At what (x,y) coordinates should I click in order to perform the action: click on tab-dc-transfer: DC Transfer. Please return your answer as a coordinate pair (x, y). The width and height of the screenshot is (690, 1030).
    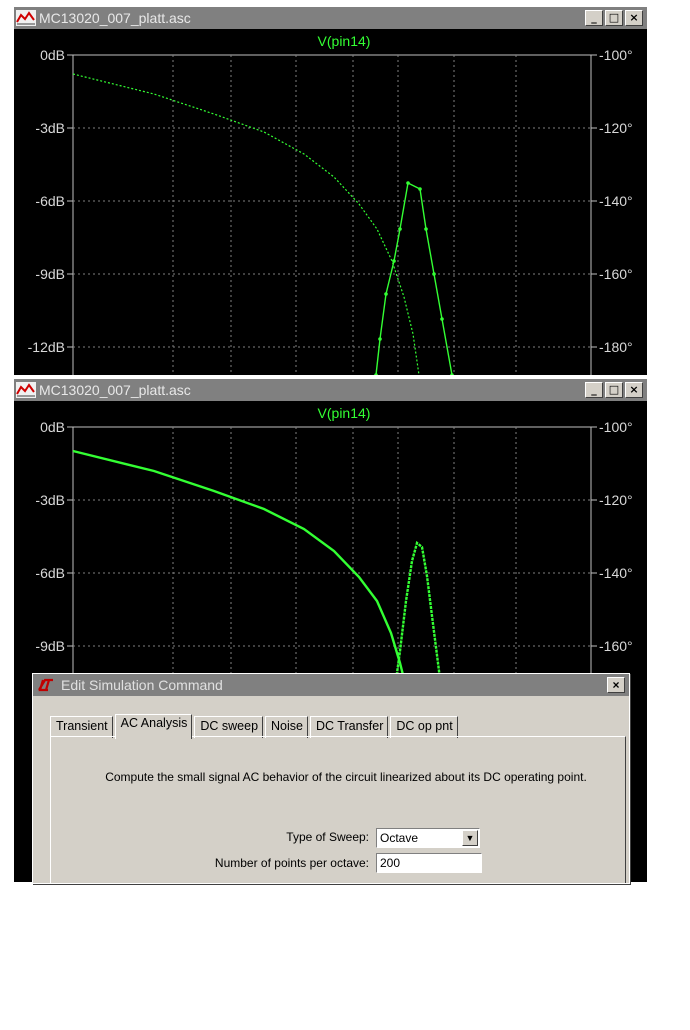
    Looking at the image, I should click on (349, 727).